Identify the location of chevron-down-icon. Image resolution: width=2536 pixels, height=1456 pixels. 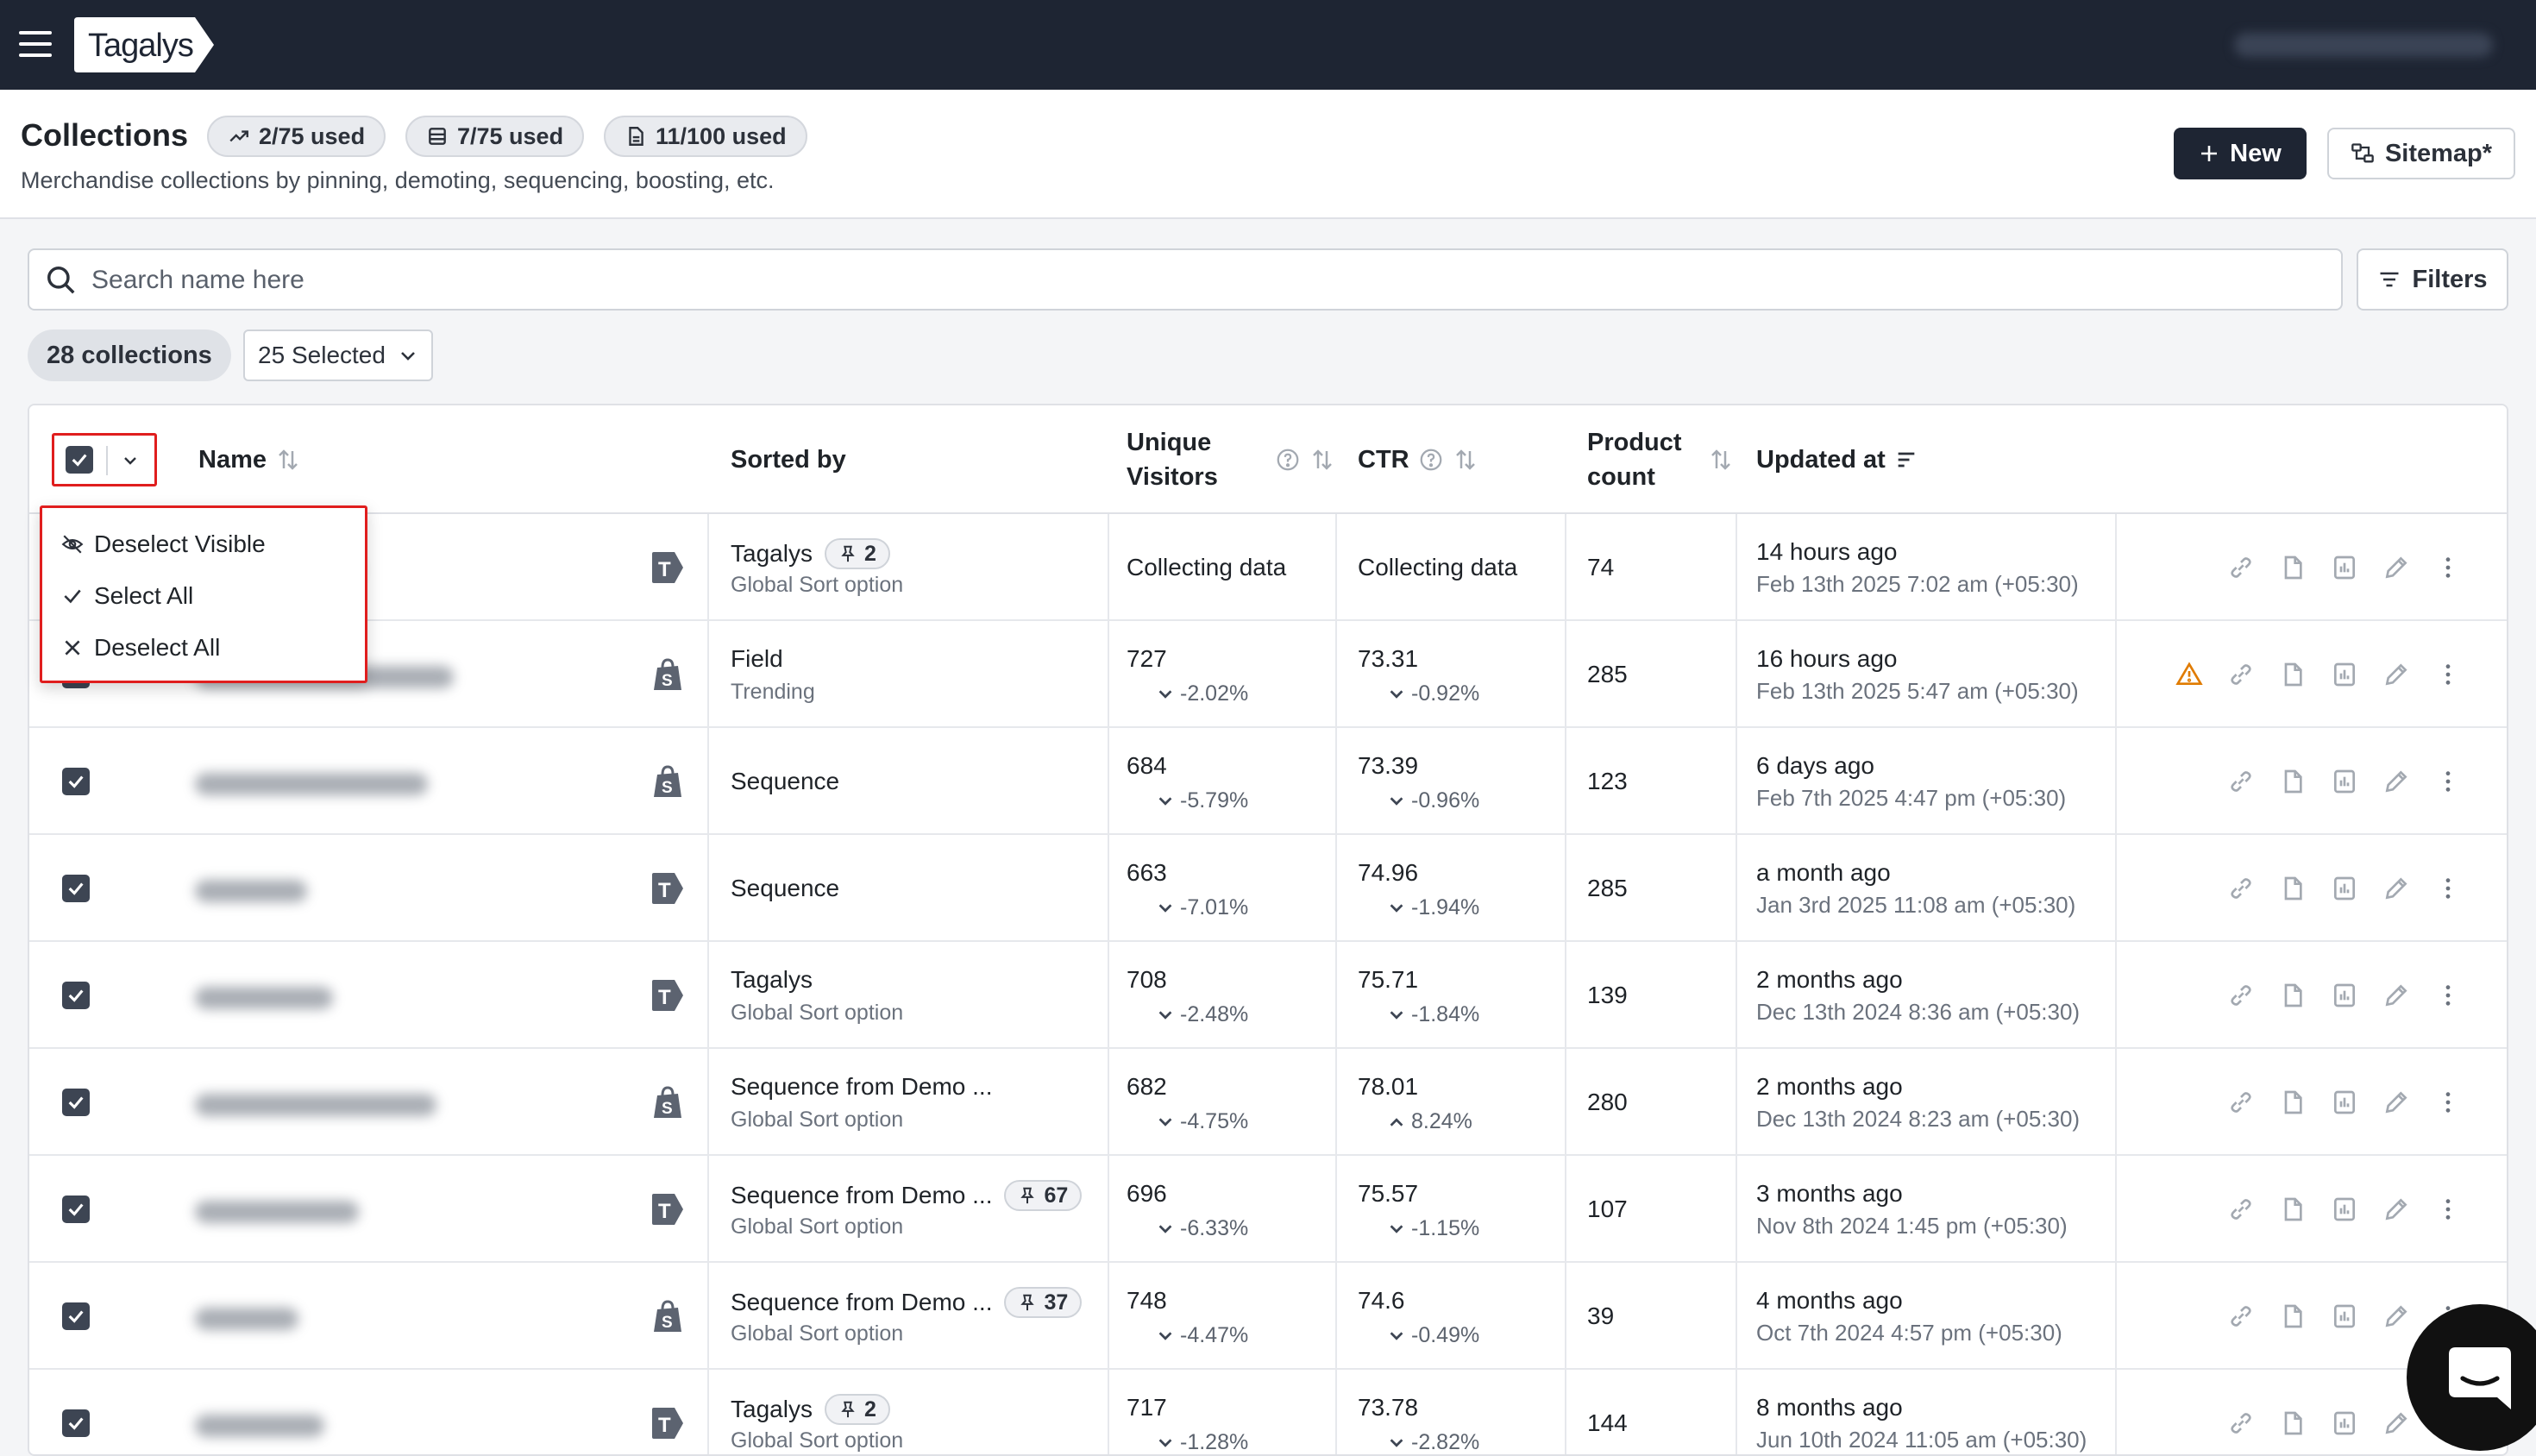
(130, 461).